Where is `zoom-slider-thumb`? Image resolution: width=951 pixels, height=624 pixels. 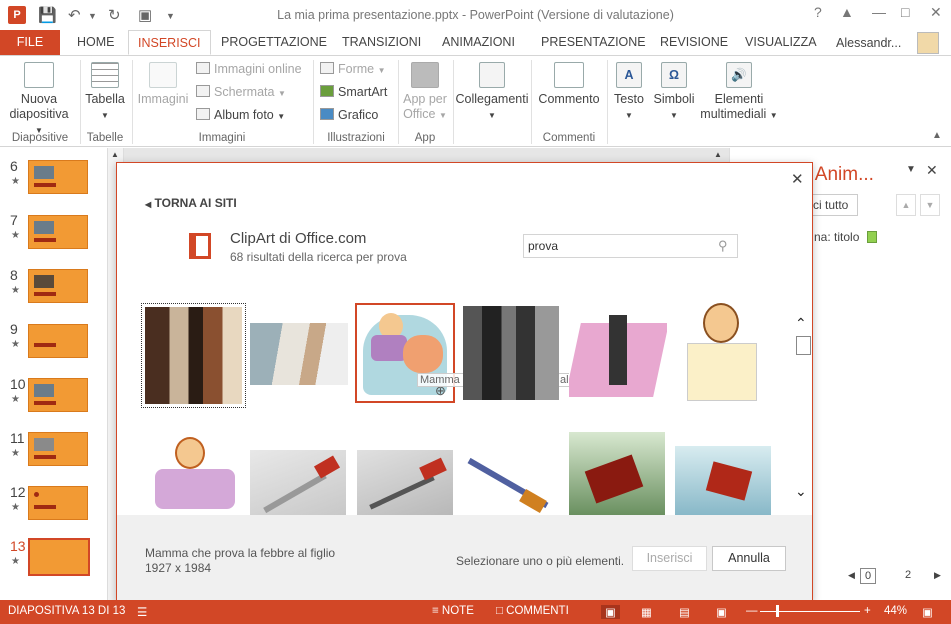 zoom-slider-thumb is located at coordinates (777, 611).